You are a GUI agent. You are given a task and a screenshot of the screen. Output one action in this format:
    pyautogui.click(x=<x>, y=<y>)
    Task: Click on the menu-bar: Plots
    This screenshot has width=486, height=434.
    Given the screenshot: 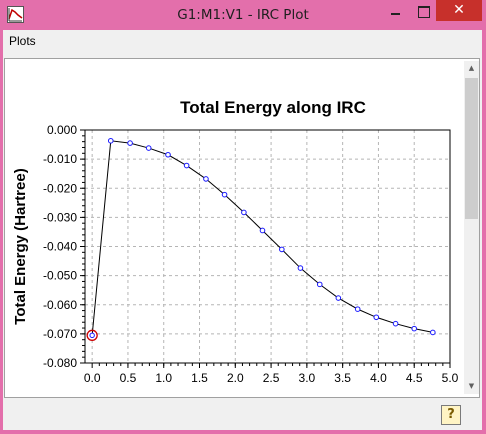 What is the action you would take?
    pyautogui.click(x=242, y=41)
    